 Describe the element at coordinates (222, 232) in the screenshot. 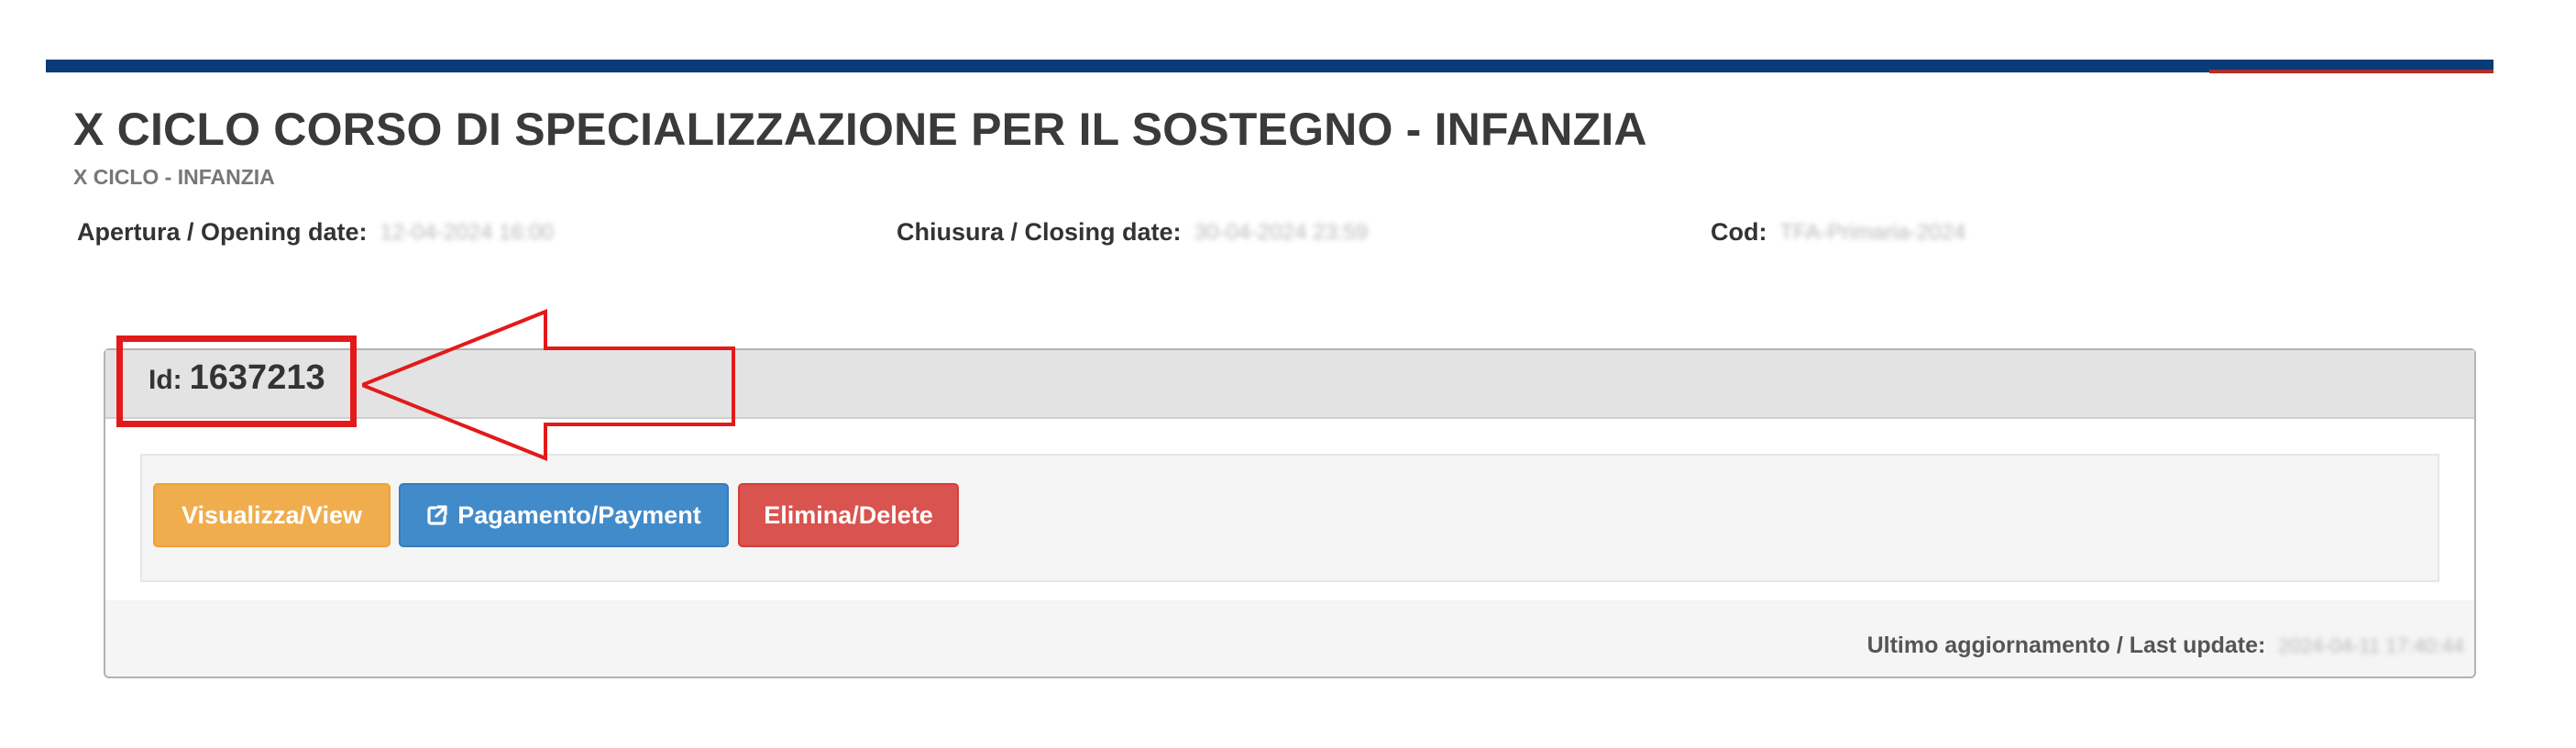

I see `opening-date-label: Apertura / Opening date:` at that location.